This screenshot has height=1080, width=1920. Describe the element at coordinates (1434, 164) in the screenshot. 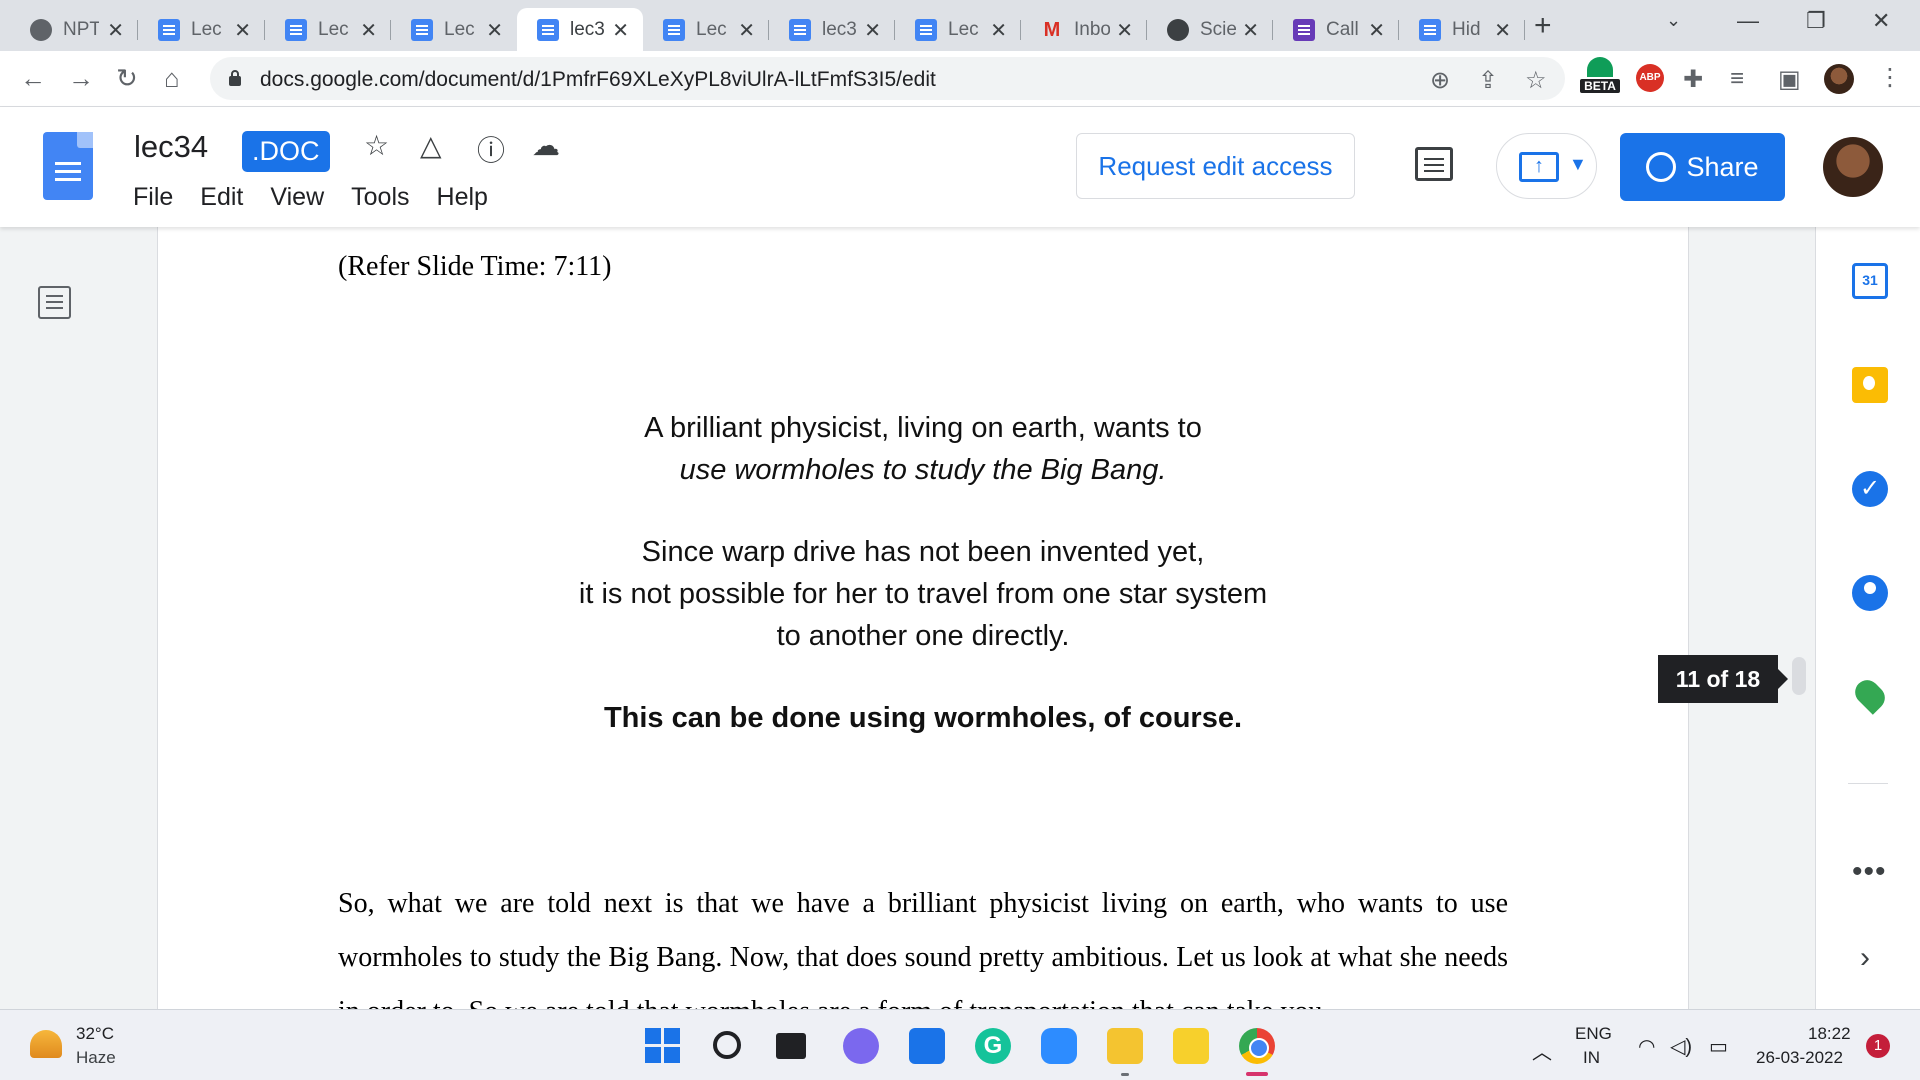

I see `comment-history-icon` at that location.